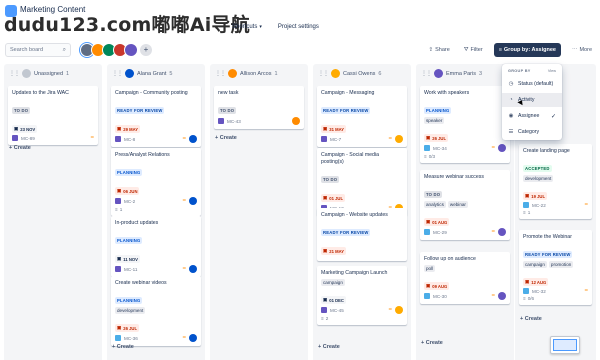 Image resolution: width=600 pixels, height=360 pixels. What do you see at coordinates (247, 27) in the screenshot?
I see `tab-shortcuts: Shortcuts ▾` at bounding box center [247, 27].